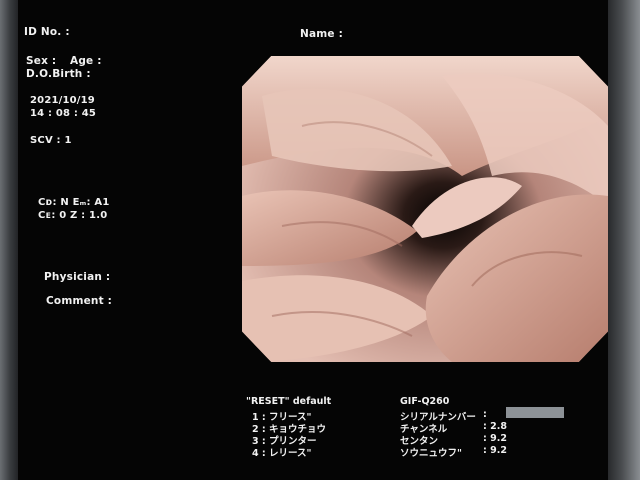  What do you see at coordinates (47, 32) in the screenshot?
I see `id-label: ID No. :` at bounding box center [47, 32].